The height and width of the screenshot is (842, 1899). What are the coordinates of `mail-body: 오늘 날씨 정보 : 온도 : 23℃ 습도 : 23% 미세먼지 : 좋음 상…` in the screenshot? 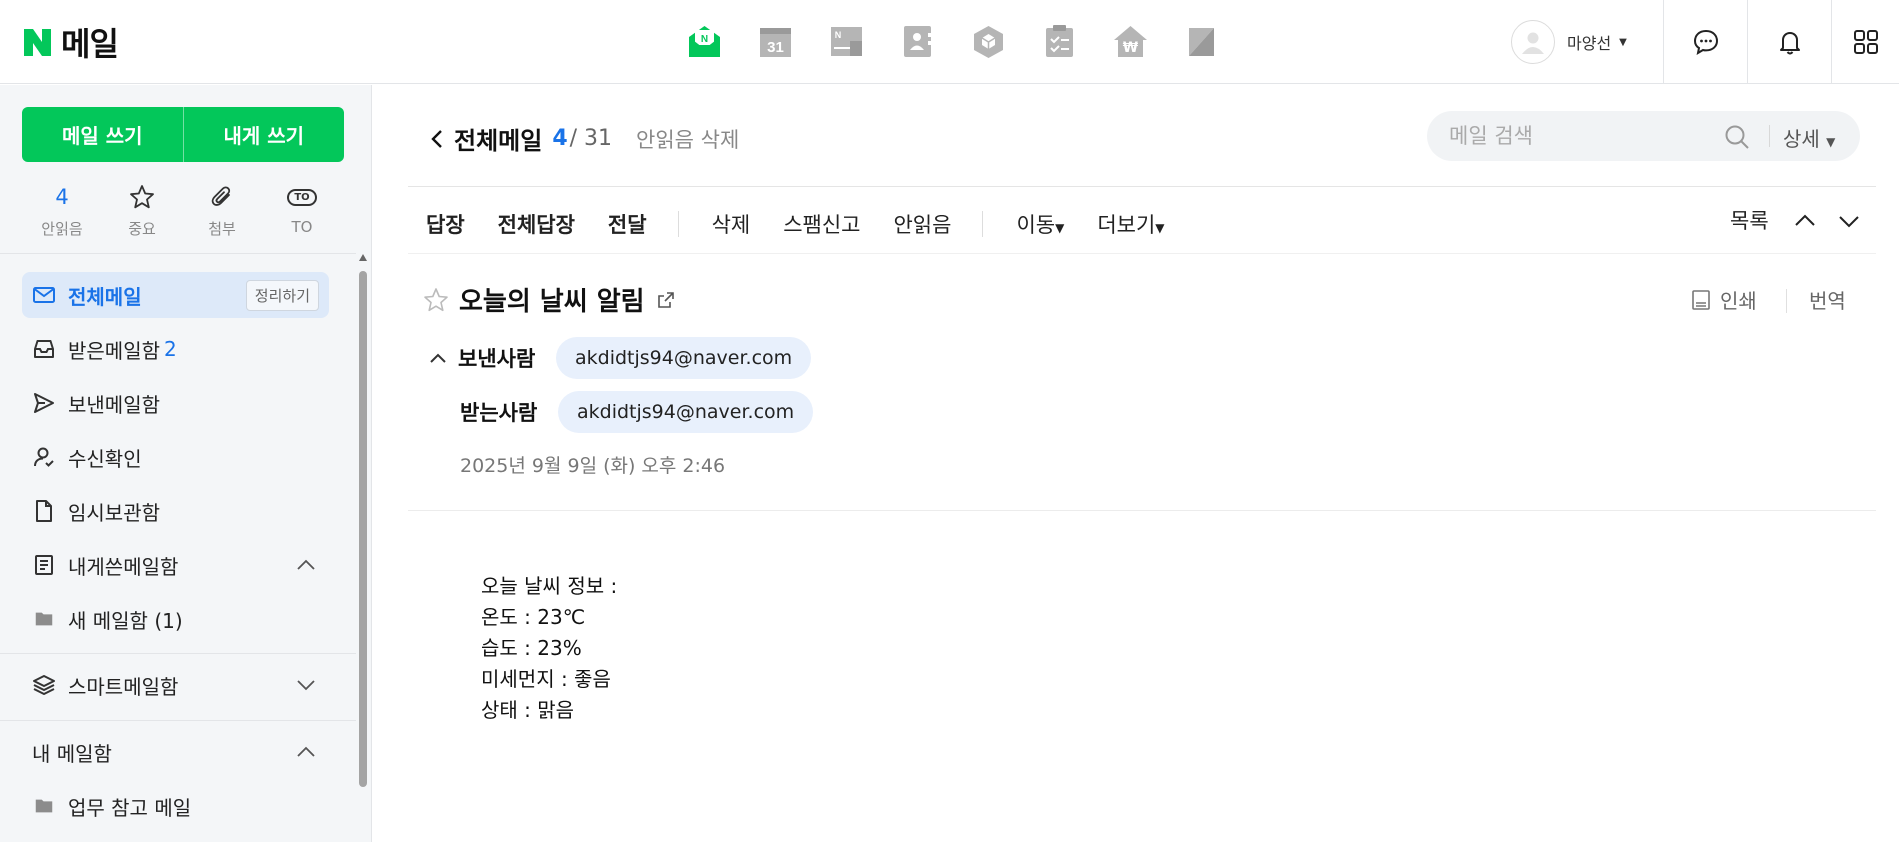 It's located at (549, 648).